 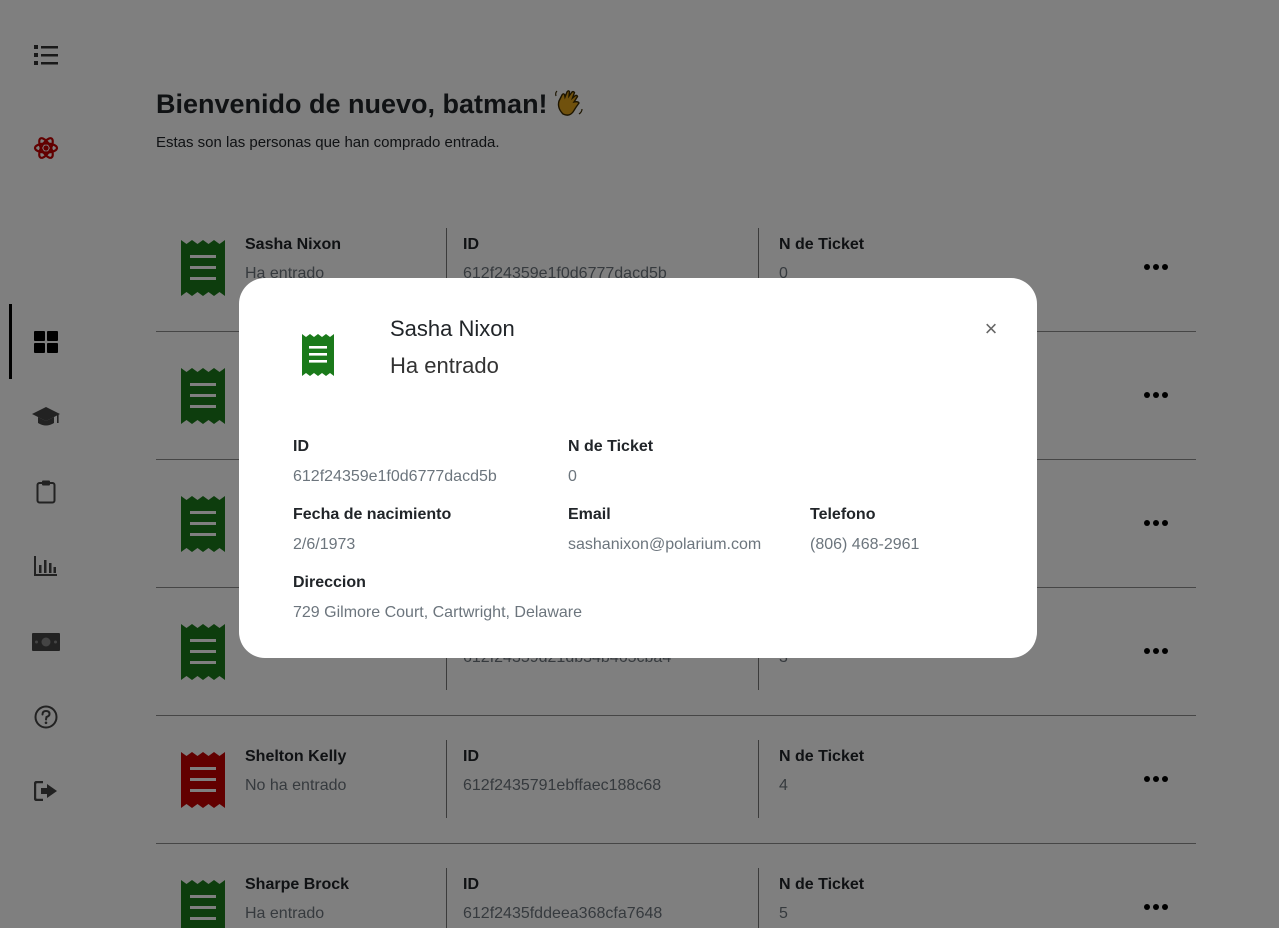 What do you see at coordinates (843, 514) in the screenshot?
I see `field-label: Telefono` at bounding box center [843, 514].